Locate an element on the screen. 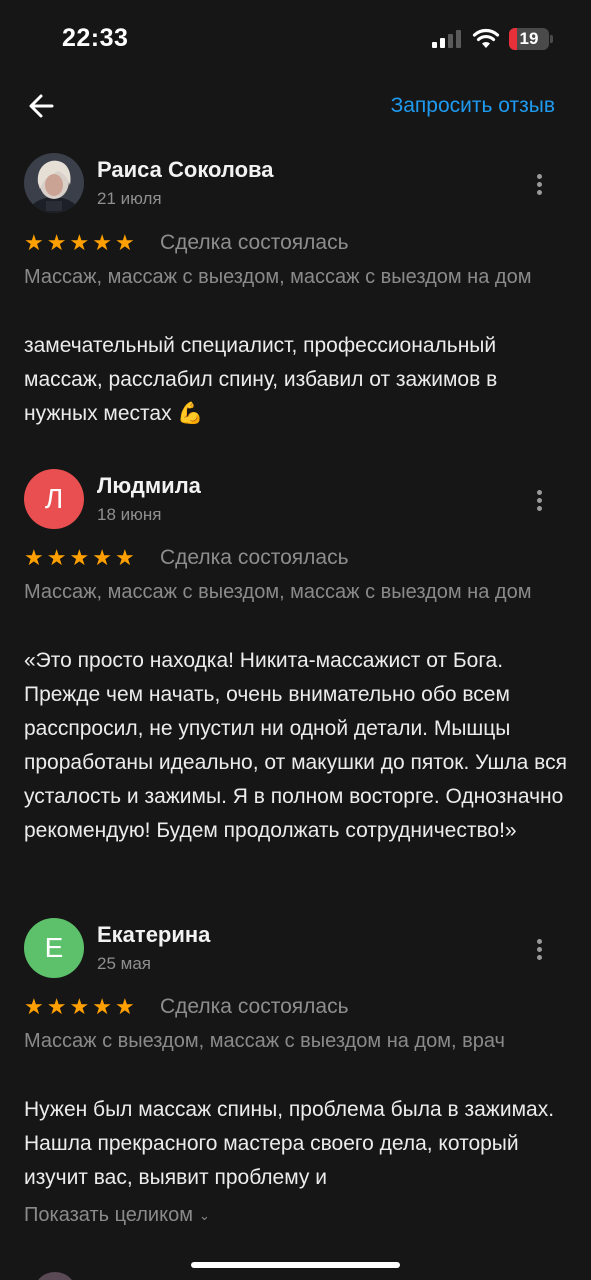 This screenshot has height=1280, width=591. author-name: Людмила is located at coordinates (149, 486).